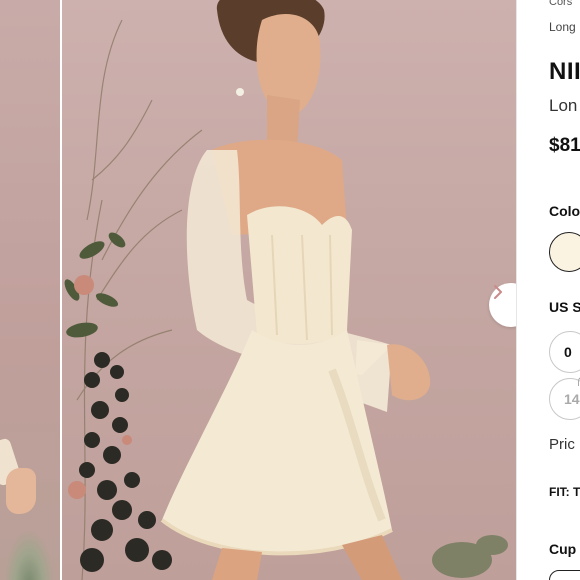 The height and width of the screenshot is (580, 580). Describe the element at coordinates (564, 145) in the screenshot. I see `product-price: $81` at that location.